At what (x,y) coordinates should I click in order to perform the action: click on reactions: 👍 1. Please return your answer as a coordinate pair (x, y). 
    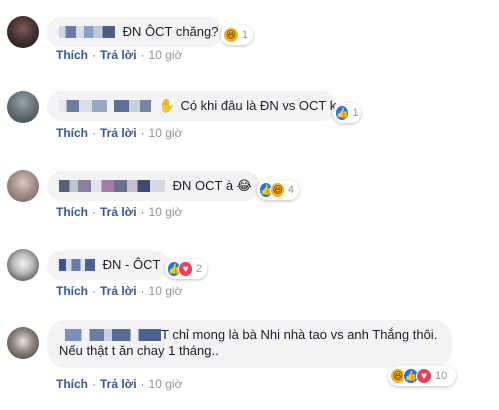
    Looking at the image, I should click on (347, 113).